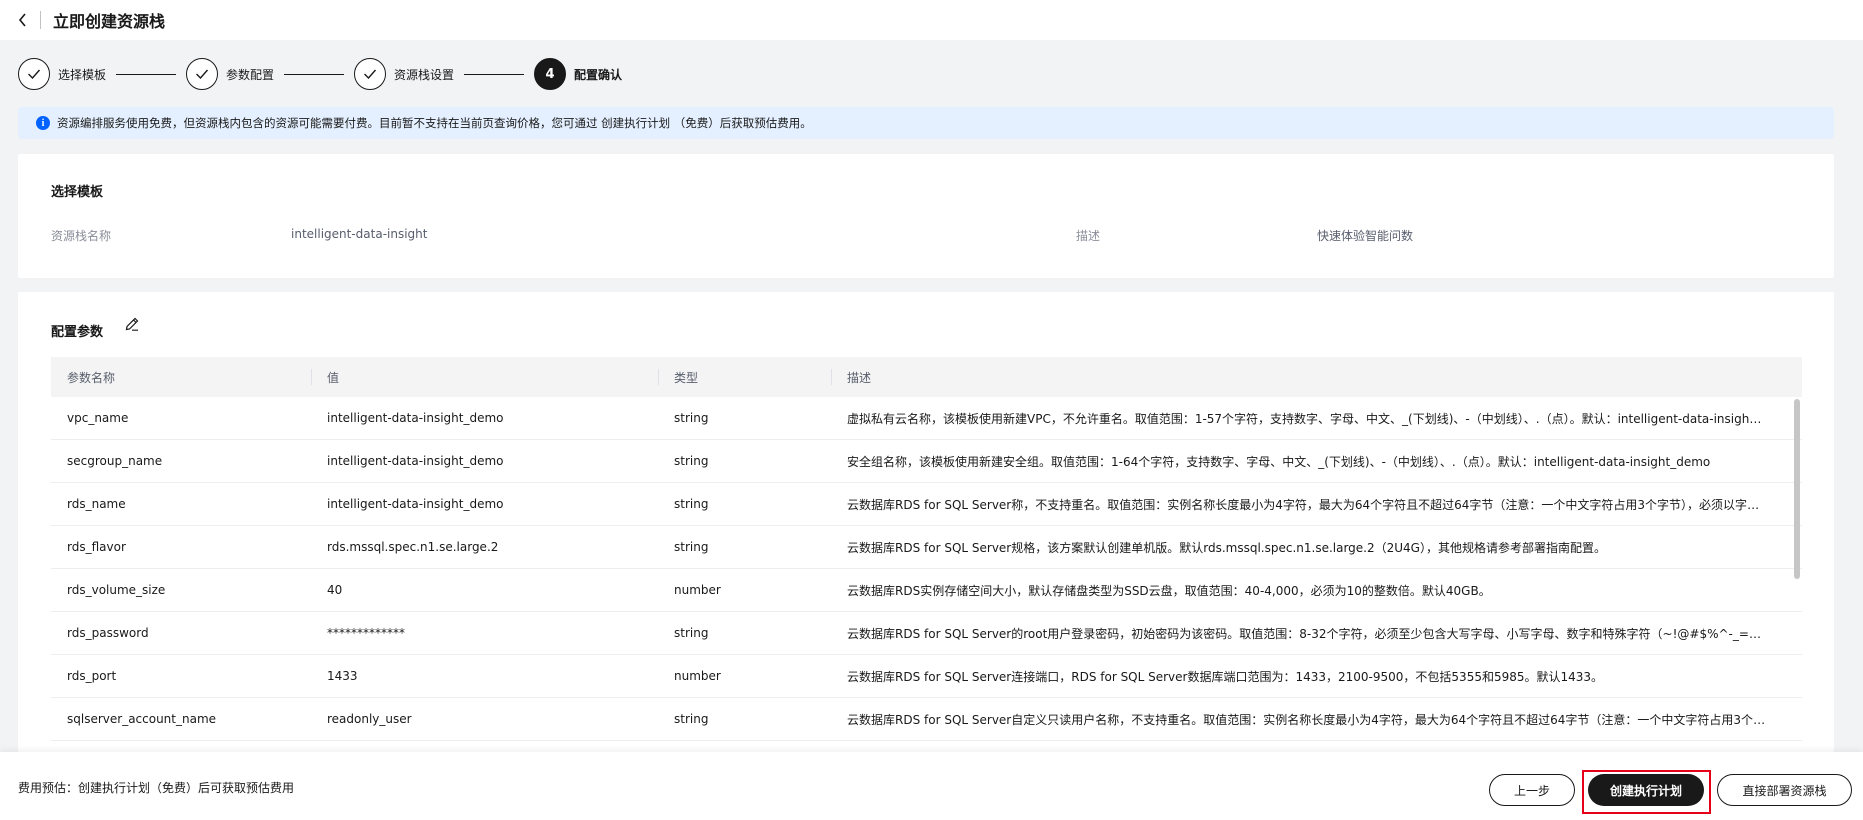  Describe the element at coordinates (1088, 236) in the screenshot. I see `description-label: 描述` at that location.